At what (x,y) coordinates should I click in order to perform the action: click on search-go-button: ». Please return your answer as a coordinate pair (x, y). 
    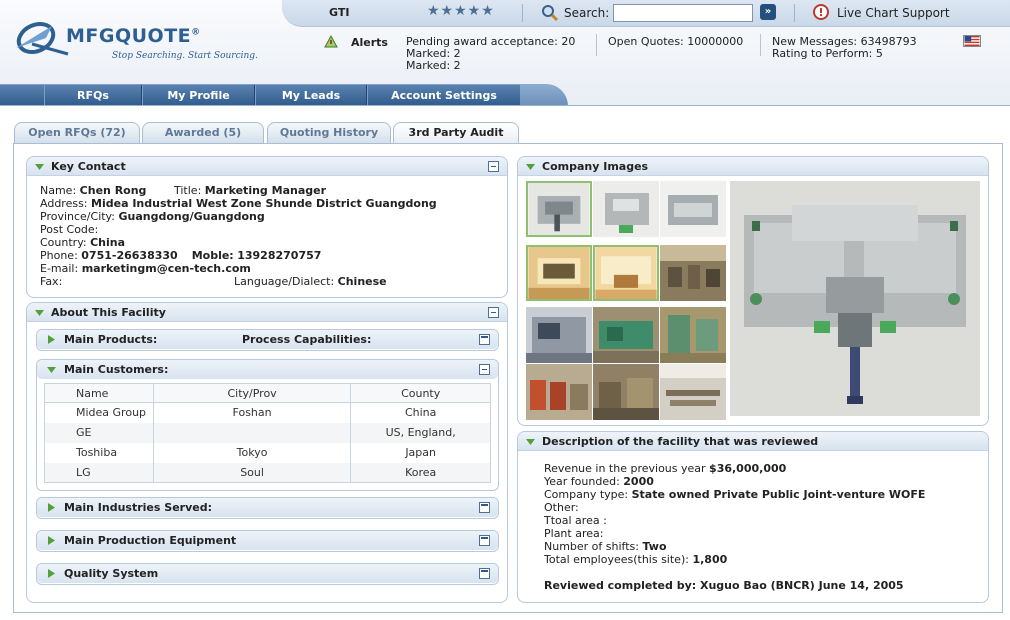
    Looking at the image, I should click on (768, 12).